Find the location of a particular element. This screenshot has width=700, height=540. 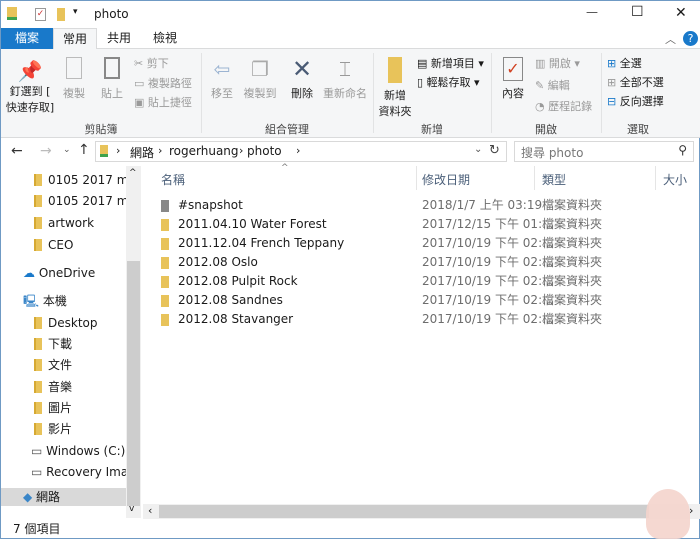

file-row: #snapshot 2018/1/7 上午 03:19 檔案資料夾 is located at coordinates (426, 205).